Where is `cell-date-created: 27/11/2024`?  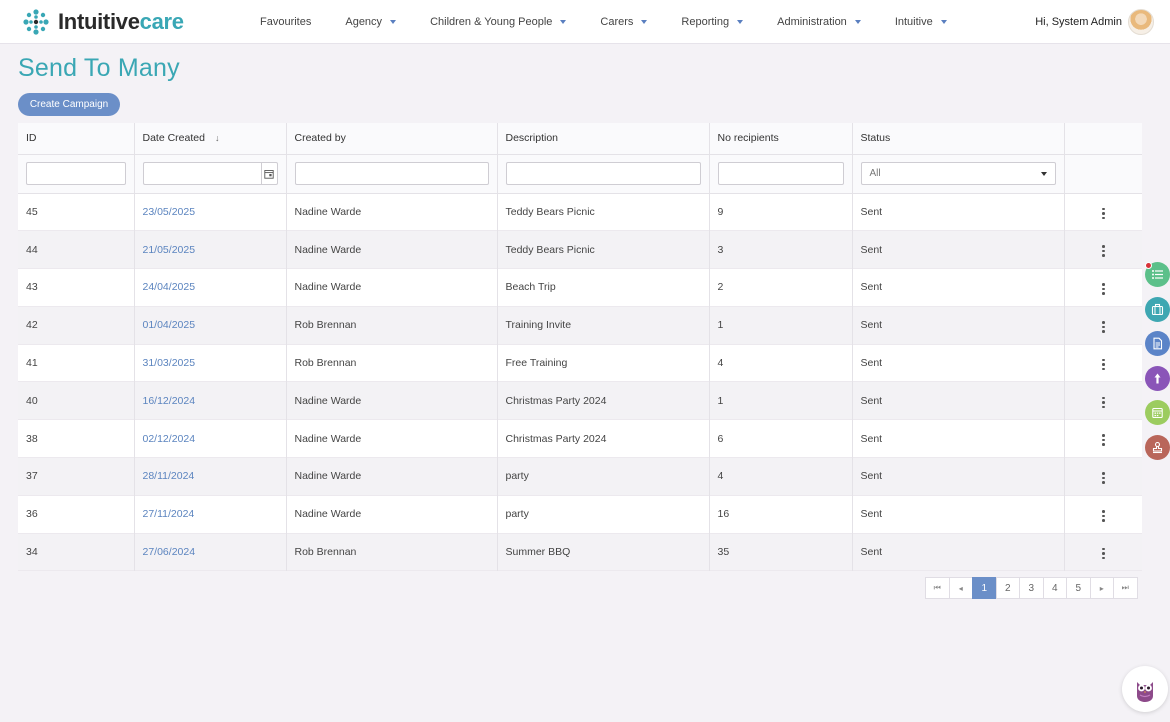
cell-date-created: 27/11/2024 is located at coordinates (210, 514).